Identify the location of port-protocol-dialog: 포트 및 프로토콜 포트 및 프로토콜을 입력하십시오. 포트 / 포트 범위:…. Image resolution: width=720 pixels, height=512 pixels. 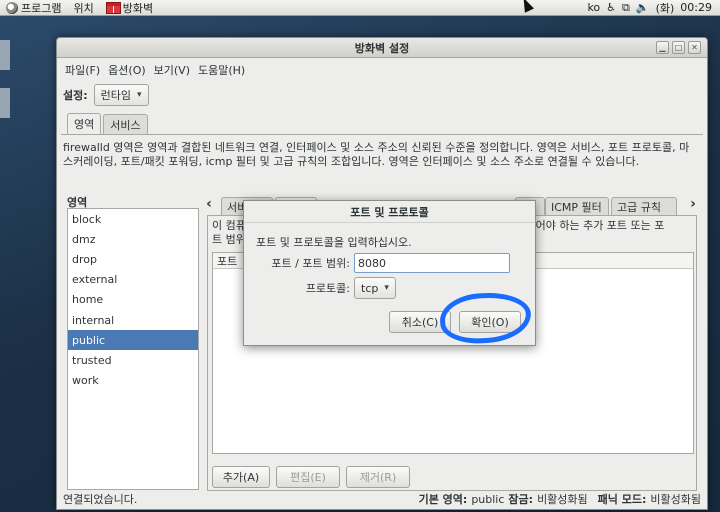
(389, 273).